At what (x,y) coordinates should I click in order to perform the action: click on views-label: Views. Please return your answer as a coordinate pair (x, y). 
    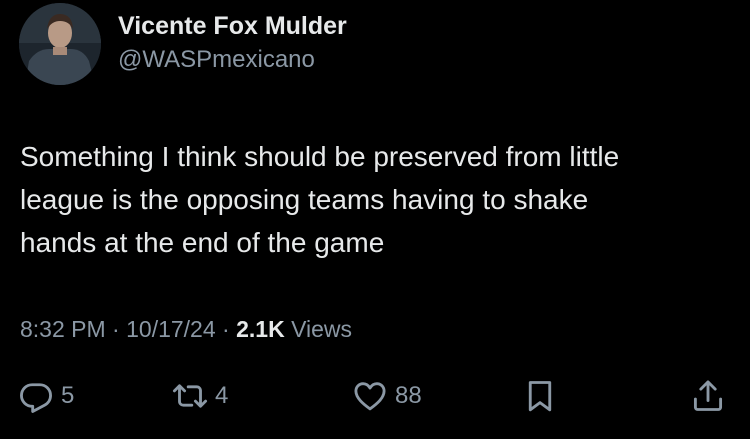
    Looking at the image, I should click on (322, 329).